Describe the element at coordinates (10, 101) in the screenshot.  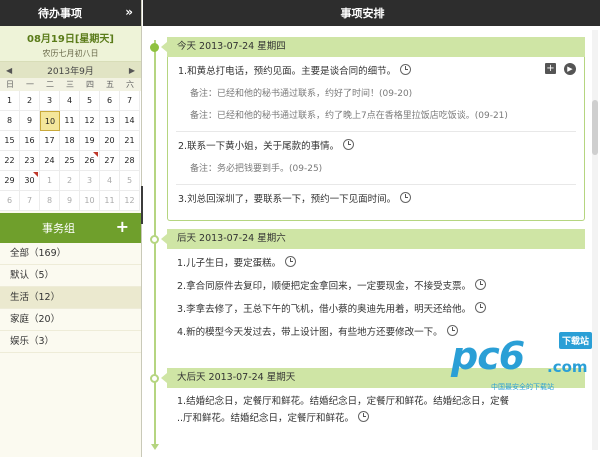
I see `calendar-day: 1` at that location.